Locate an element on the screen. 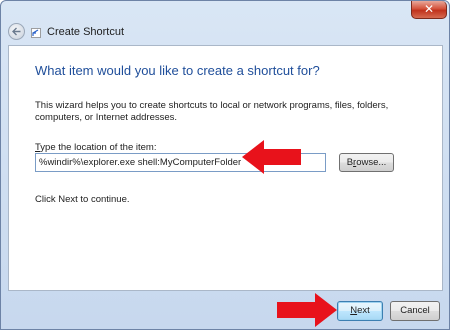 Image resolution: width=450 pixels, height=330 pixels. back-arrow-icon is located at coordinates (16, 31).